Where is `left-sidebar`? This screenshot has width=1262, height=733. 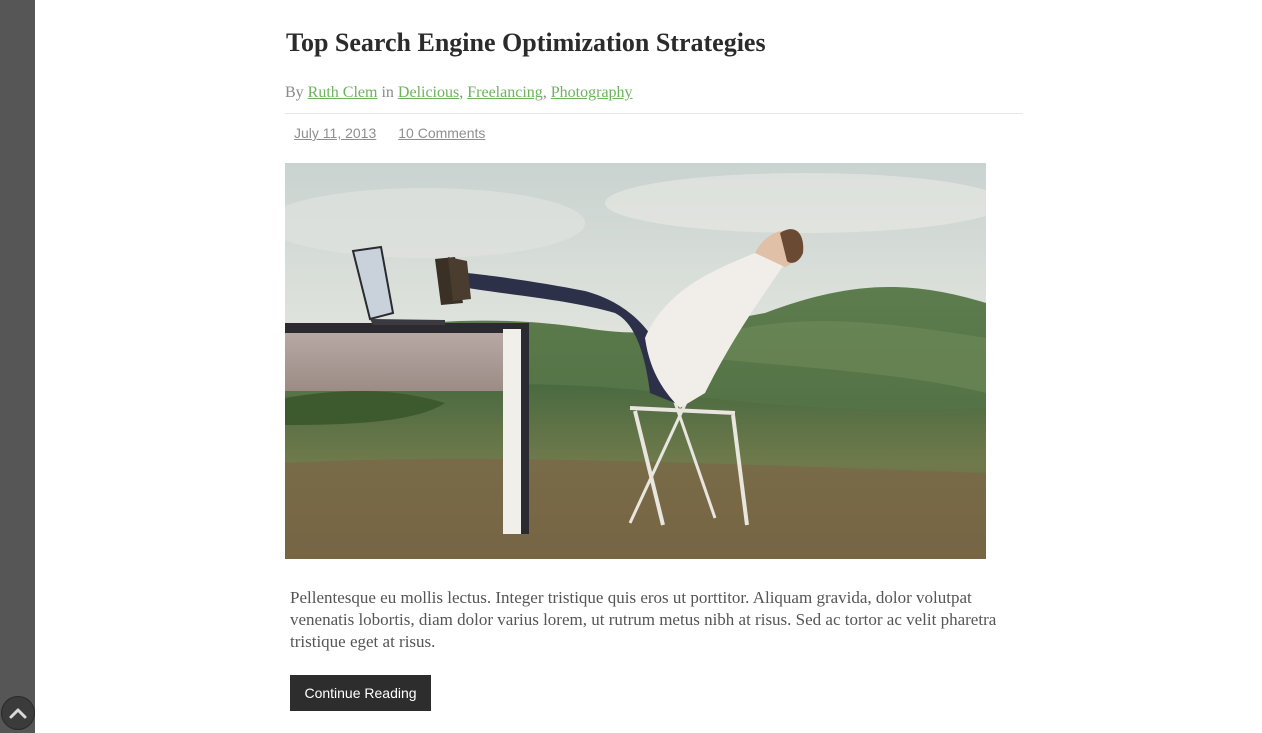 left-sidebar is located at coordinates (17, 366).